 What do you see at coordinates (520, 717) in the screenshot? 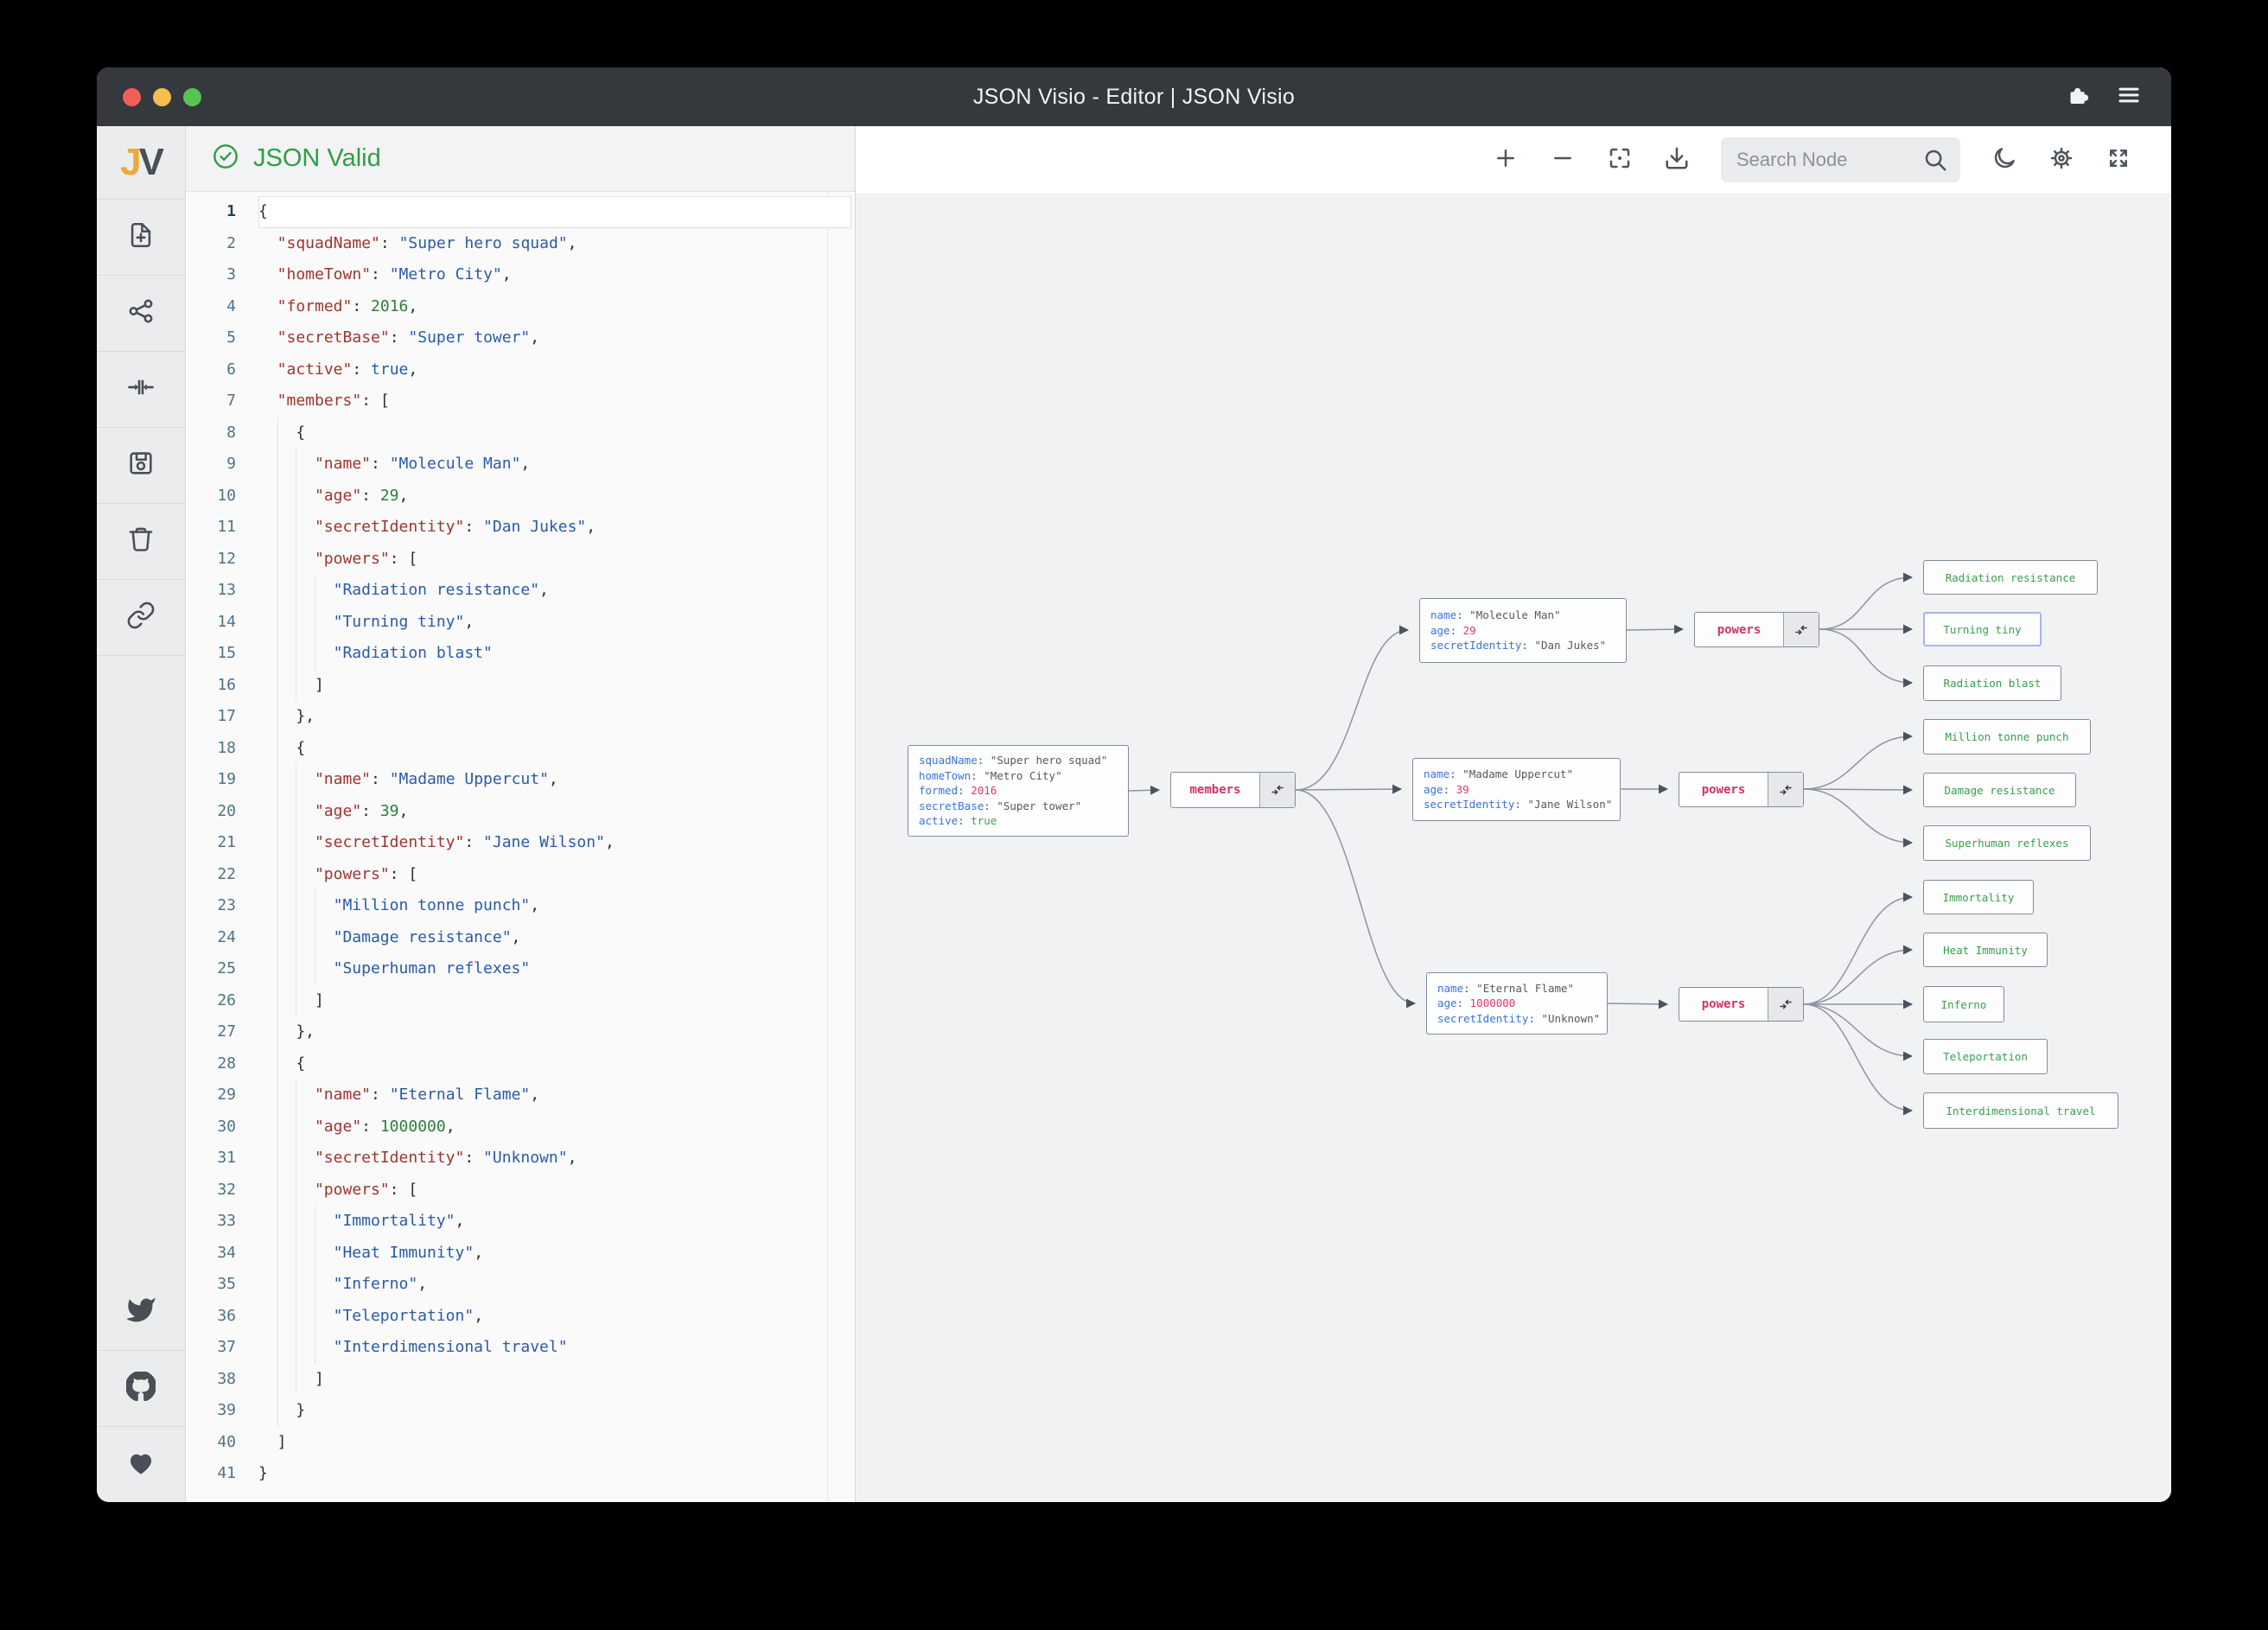
I see `code-line: 17},` at bounding box center [520, 717].